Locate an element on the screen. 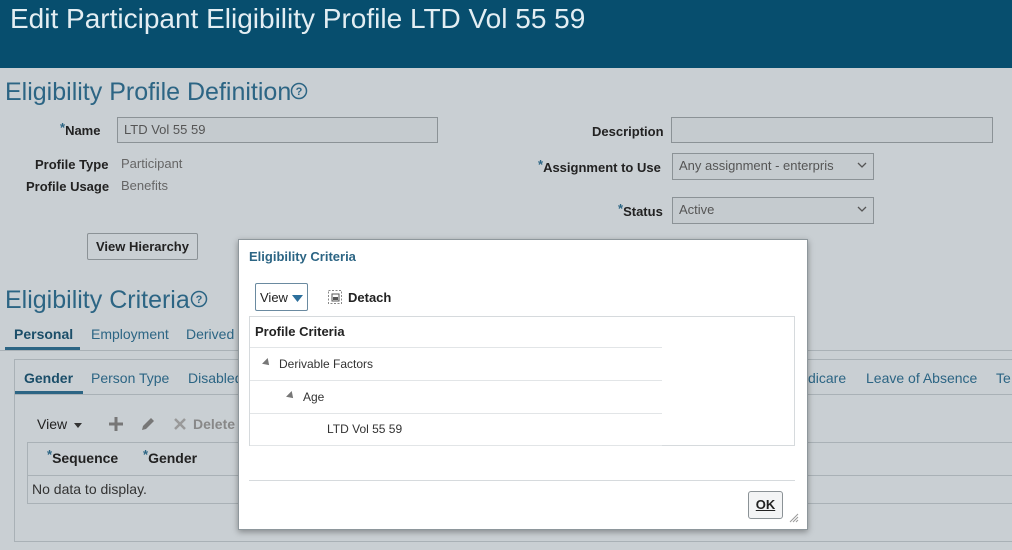 Image resolution: width=1012 pixels, height=550 pixels. subtab-medicare: dicare is located at coordinates (827, 378).